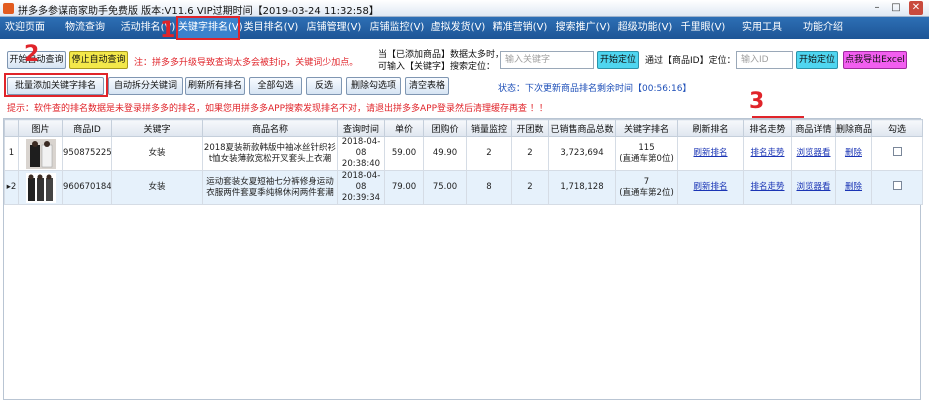 This screenshot has width=929, height=400. What do you see at coordinates (646, 153) in the screenshot?
I see `keyword-rank: 115 (直通车第0位)` at bounding box center [646, 153].